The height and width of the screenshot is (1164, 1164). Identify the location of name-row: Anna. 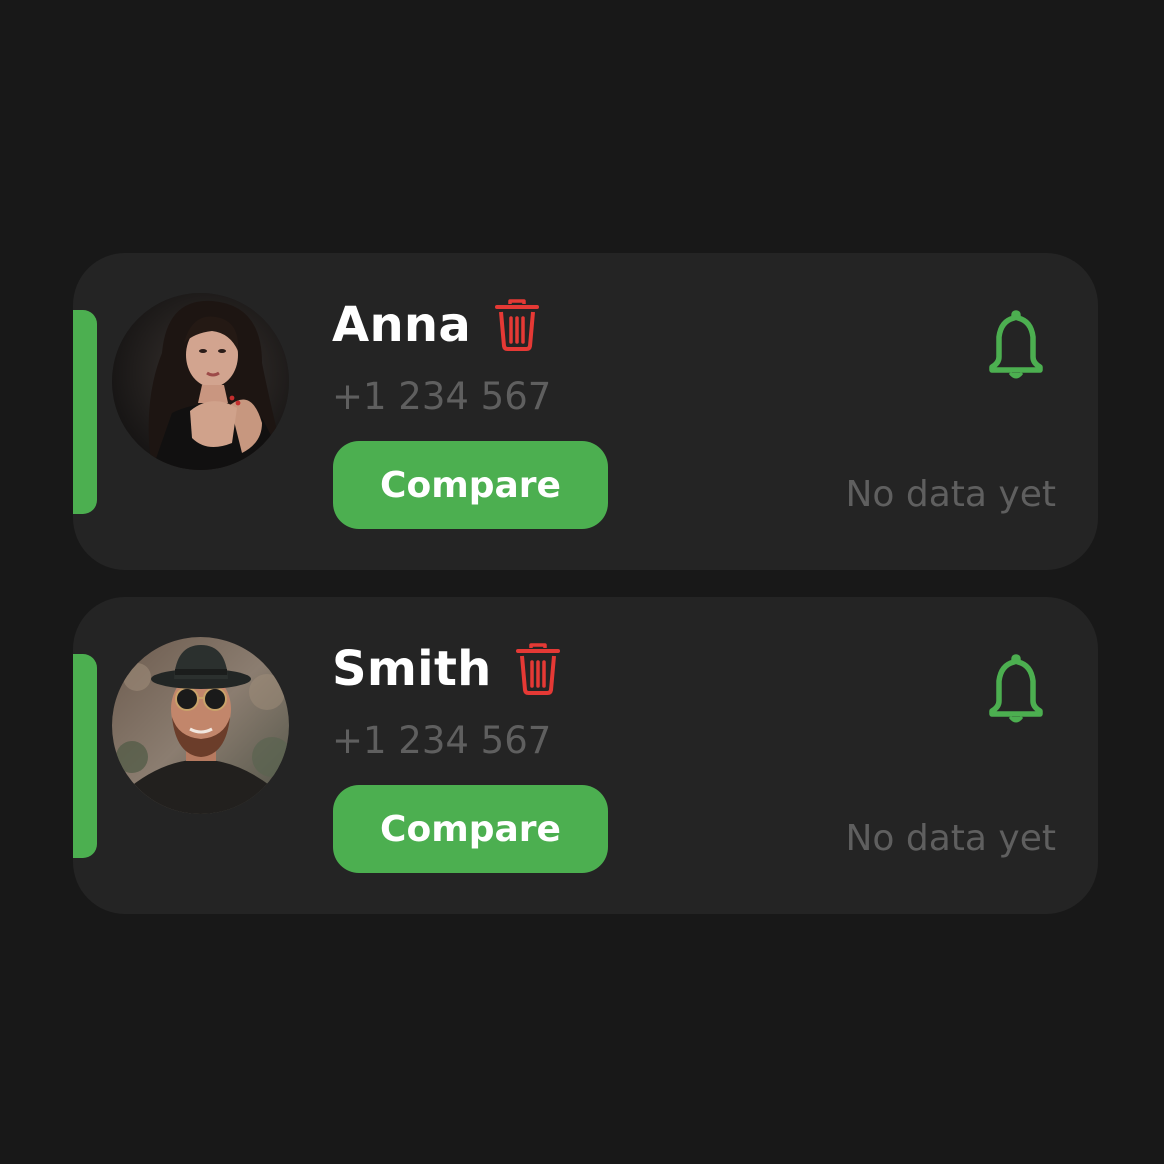
(436, 325).